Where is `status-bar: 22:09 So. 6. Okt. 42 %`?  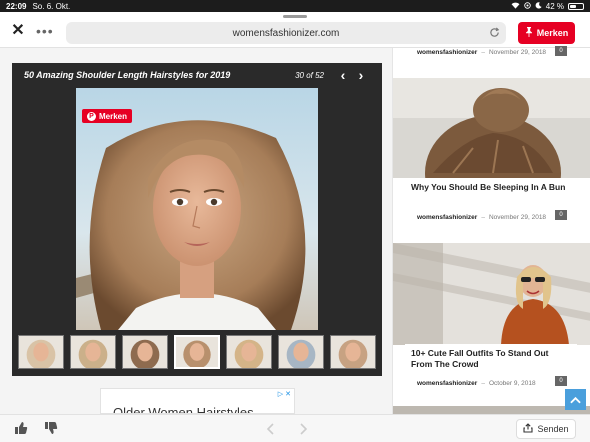 status-bar: 22:09 So. 6. Okt. 42 % is located at coordinates (295, 6).